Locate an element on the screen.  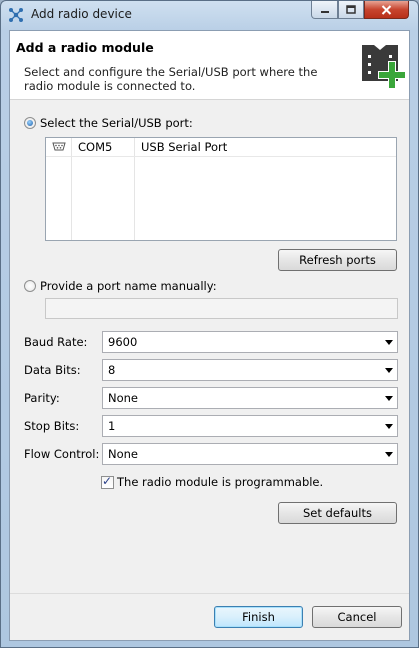
stop-bits-value: 1 is located at coordinates (112, 426).